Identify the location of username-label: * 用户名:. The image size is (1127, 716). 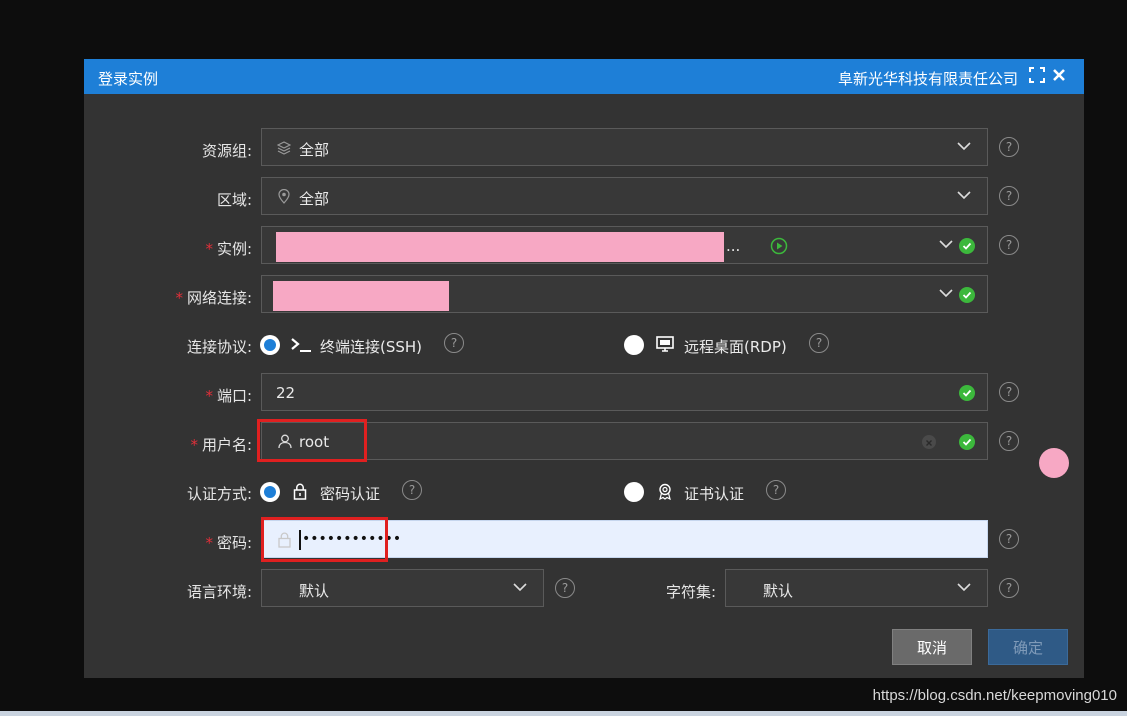
(221, 445).